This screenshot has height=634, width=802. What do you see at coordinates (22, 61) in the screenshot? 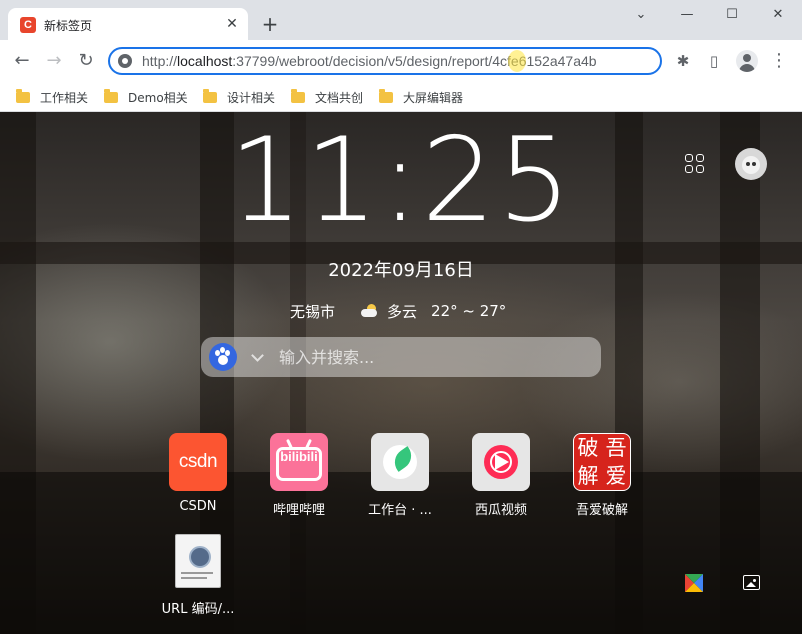
I see `back-button: ←` at bounding box center [22, 61].